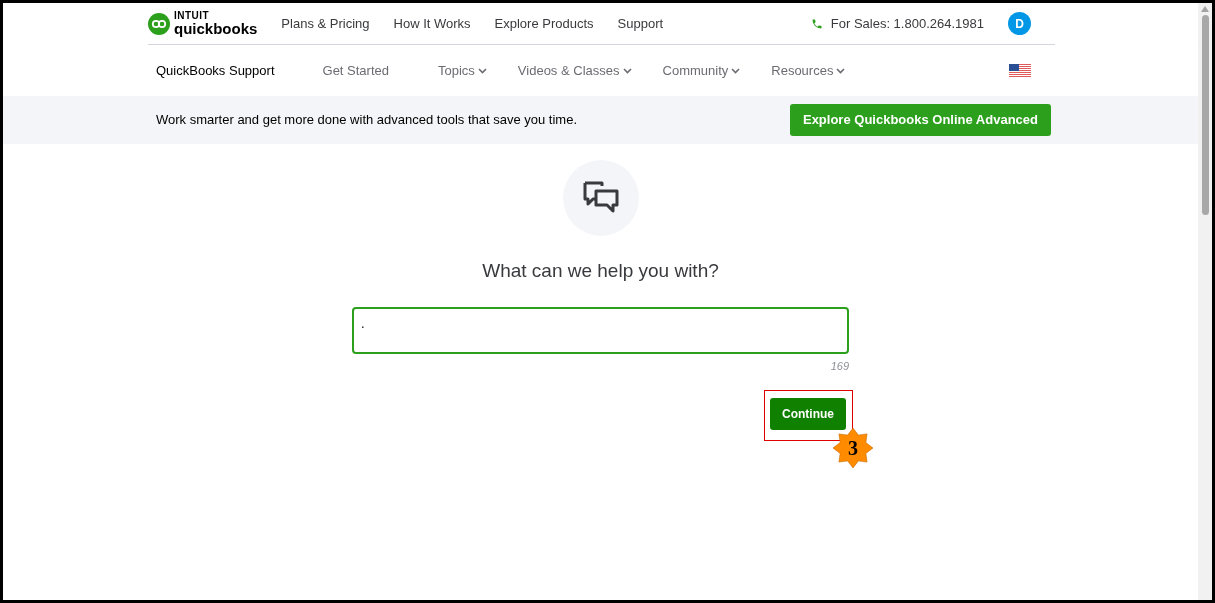  What do you see at coordinates (192, 16) in the screenshot?
I see `logo-text: INTUIT` at bounding box center [192, 16].